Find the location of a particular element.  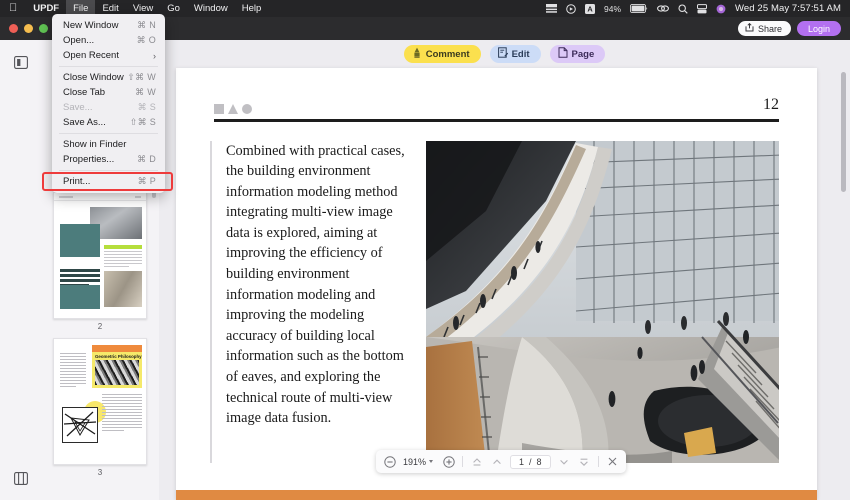

menu-item-shortcut: ⌘ N is located at coordinates (146, 25).